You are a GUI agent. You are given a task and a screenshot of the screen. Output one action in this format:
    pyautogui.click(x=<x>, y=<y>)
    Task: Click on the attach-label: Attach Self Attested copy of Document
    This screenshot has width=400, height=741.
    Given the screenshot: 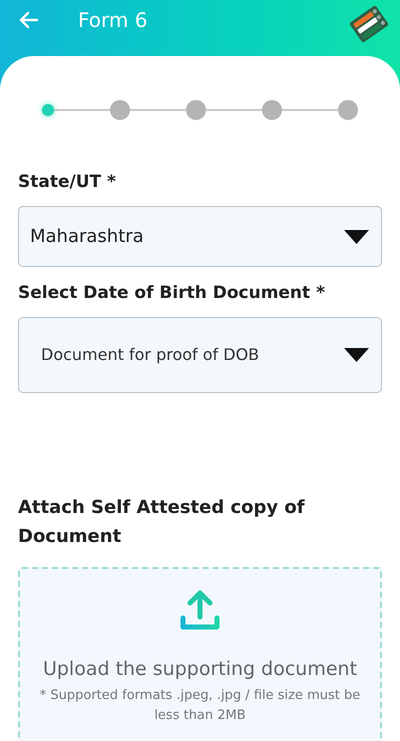 What is the action you would take?
    pyautogui.click(x=162, y=522)
    